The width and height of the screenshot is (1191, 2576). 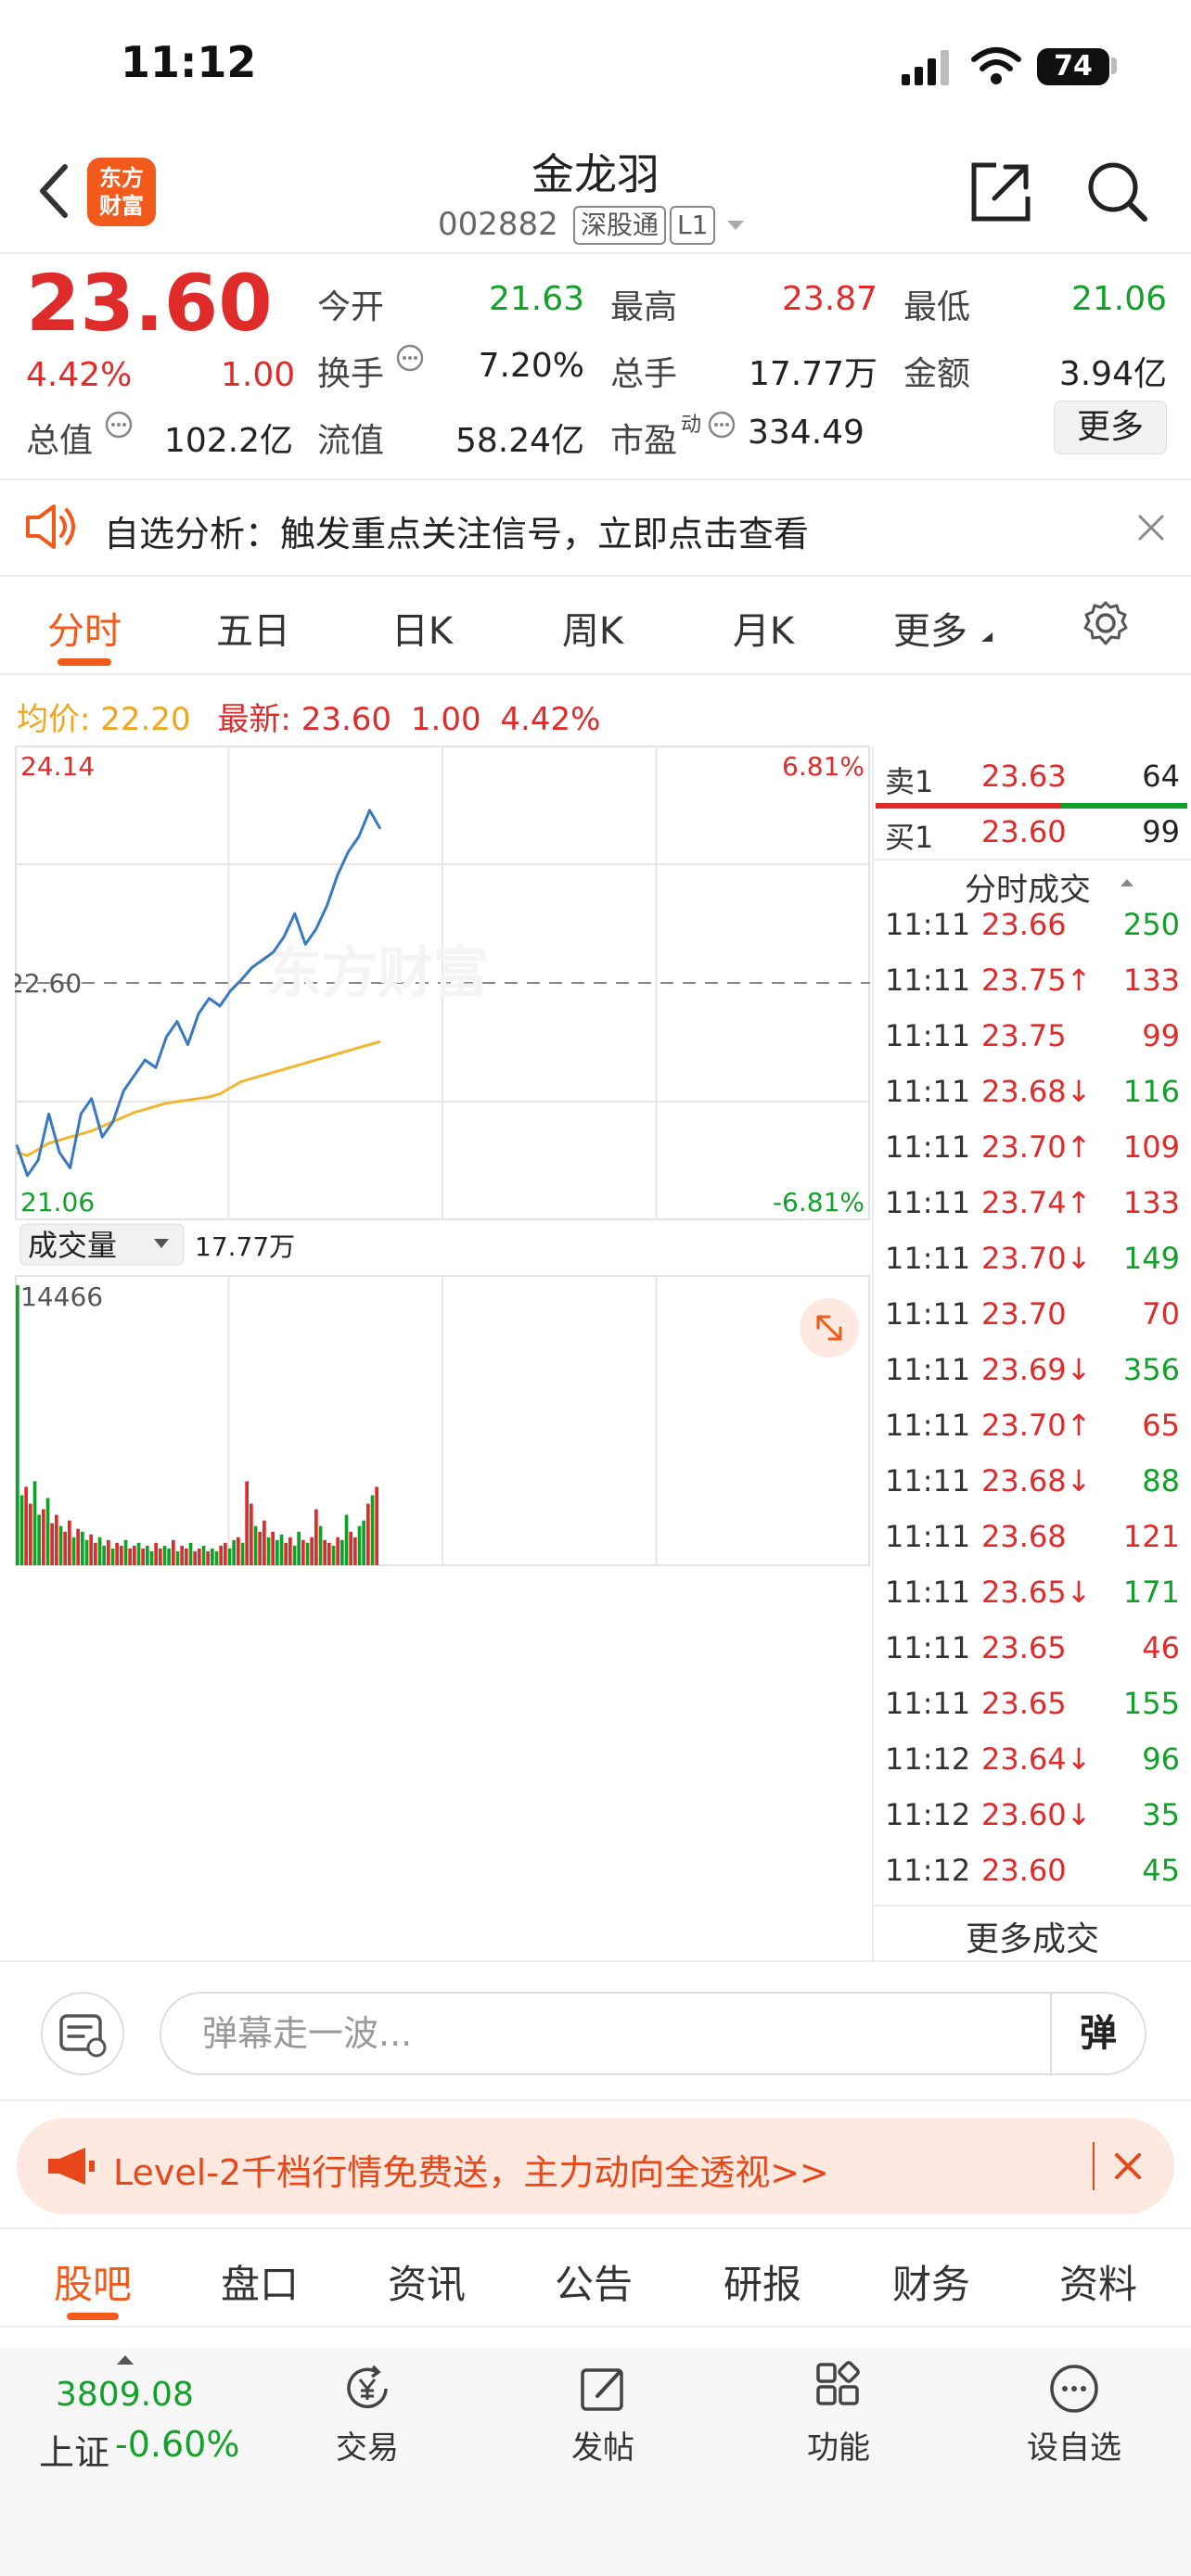 What do you see at coordinates (593, 2281) in the screenshot?
I see `tab-announcements: 公告` at bounding box center [593, 2281].